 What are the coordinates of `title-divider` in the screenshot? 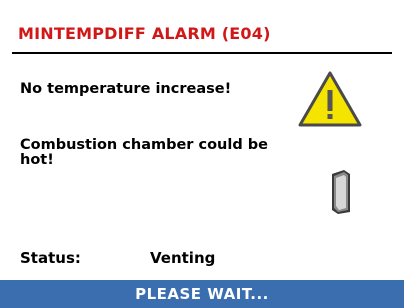 It's located at (202, 53).